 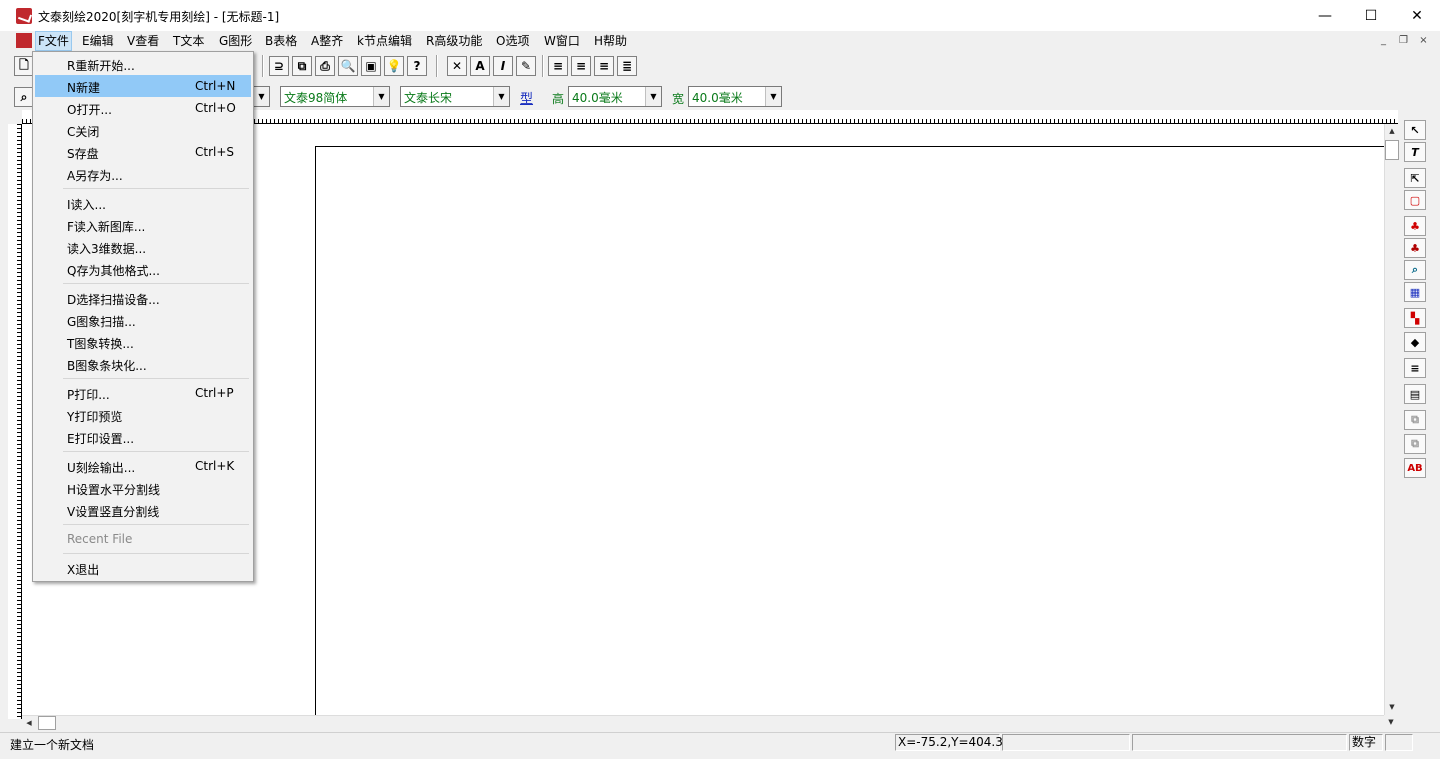 I want to click on print-preview-icon: 🔍, so click(x=348, y=66).